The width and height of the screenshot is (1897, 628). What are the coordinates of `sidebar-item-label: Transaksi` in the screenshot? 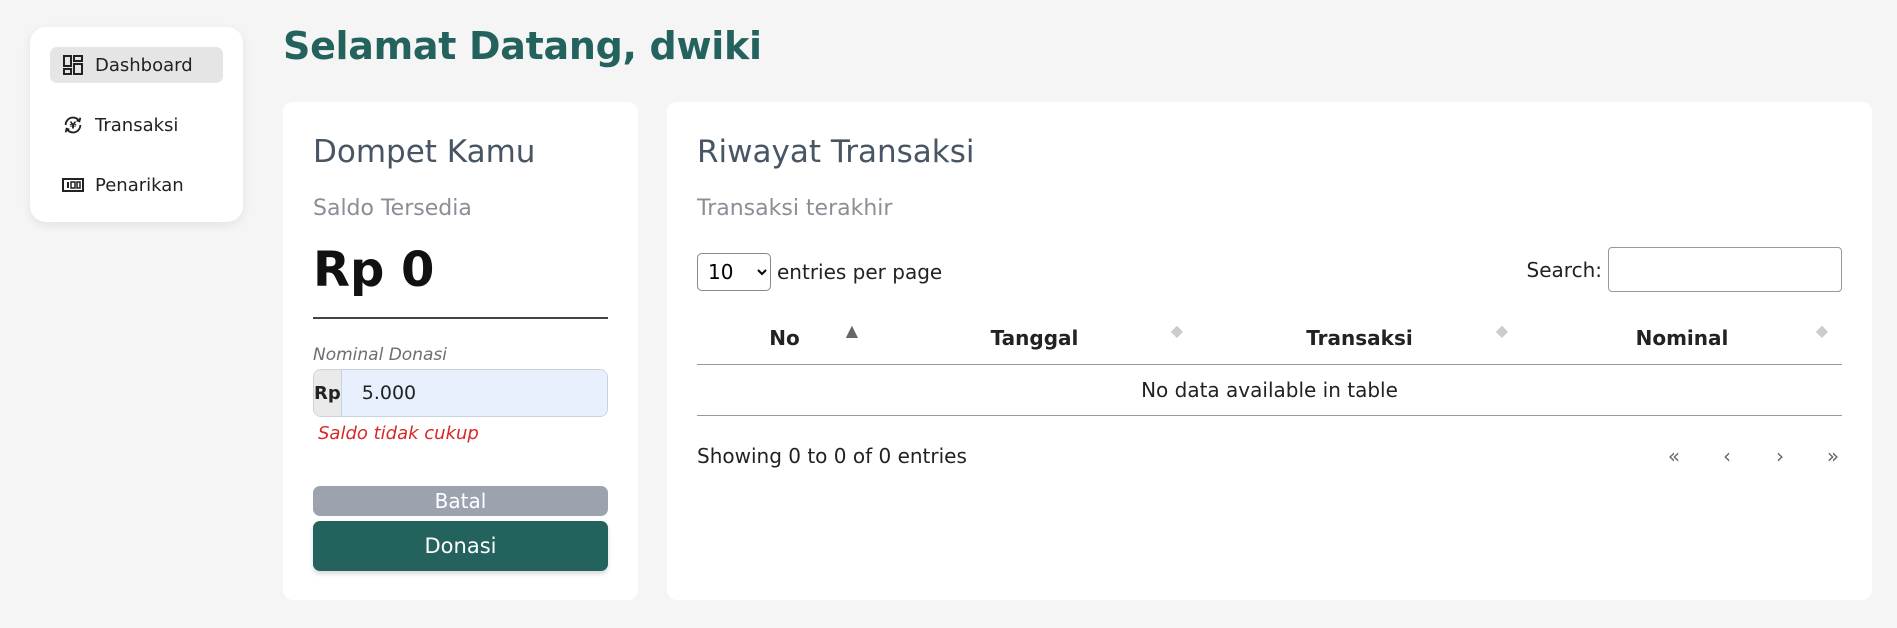 It's located at (137, 125).